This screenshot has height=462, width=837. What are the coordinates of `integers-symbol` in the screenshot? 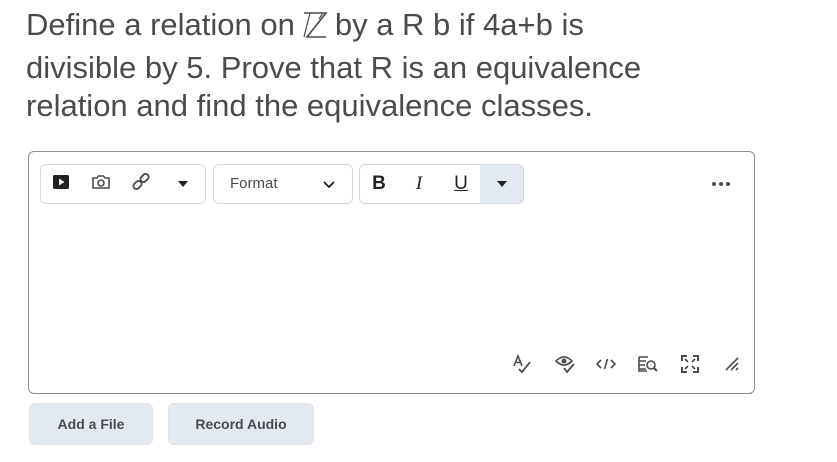 It's located at (315, 29).